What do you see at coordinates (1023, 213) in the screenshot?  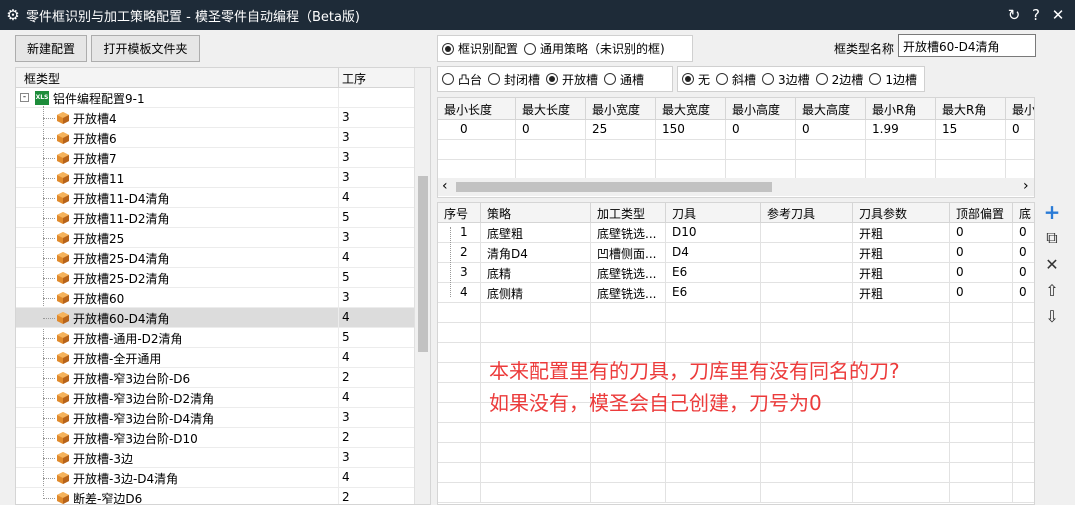 I see `strategy-col-header: 底` at bounding box center [1023, 213].